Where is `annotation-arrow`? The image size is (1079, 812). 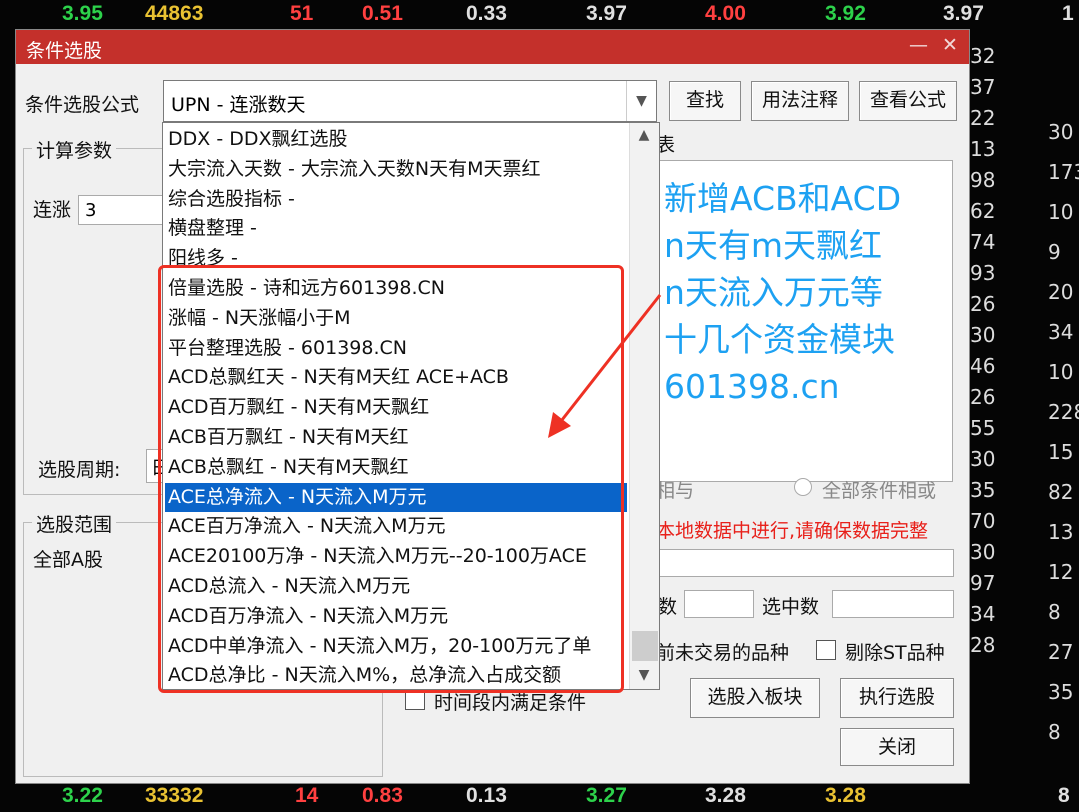 annotation-arrow is located at coordinates (605, 366).